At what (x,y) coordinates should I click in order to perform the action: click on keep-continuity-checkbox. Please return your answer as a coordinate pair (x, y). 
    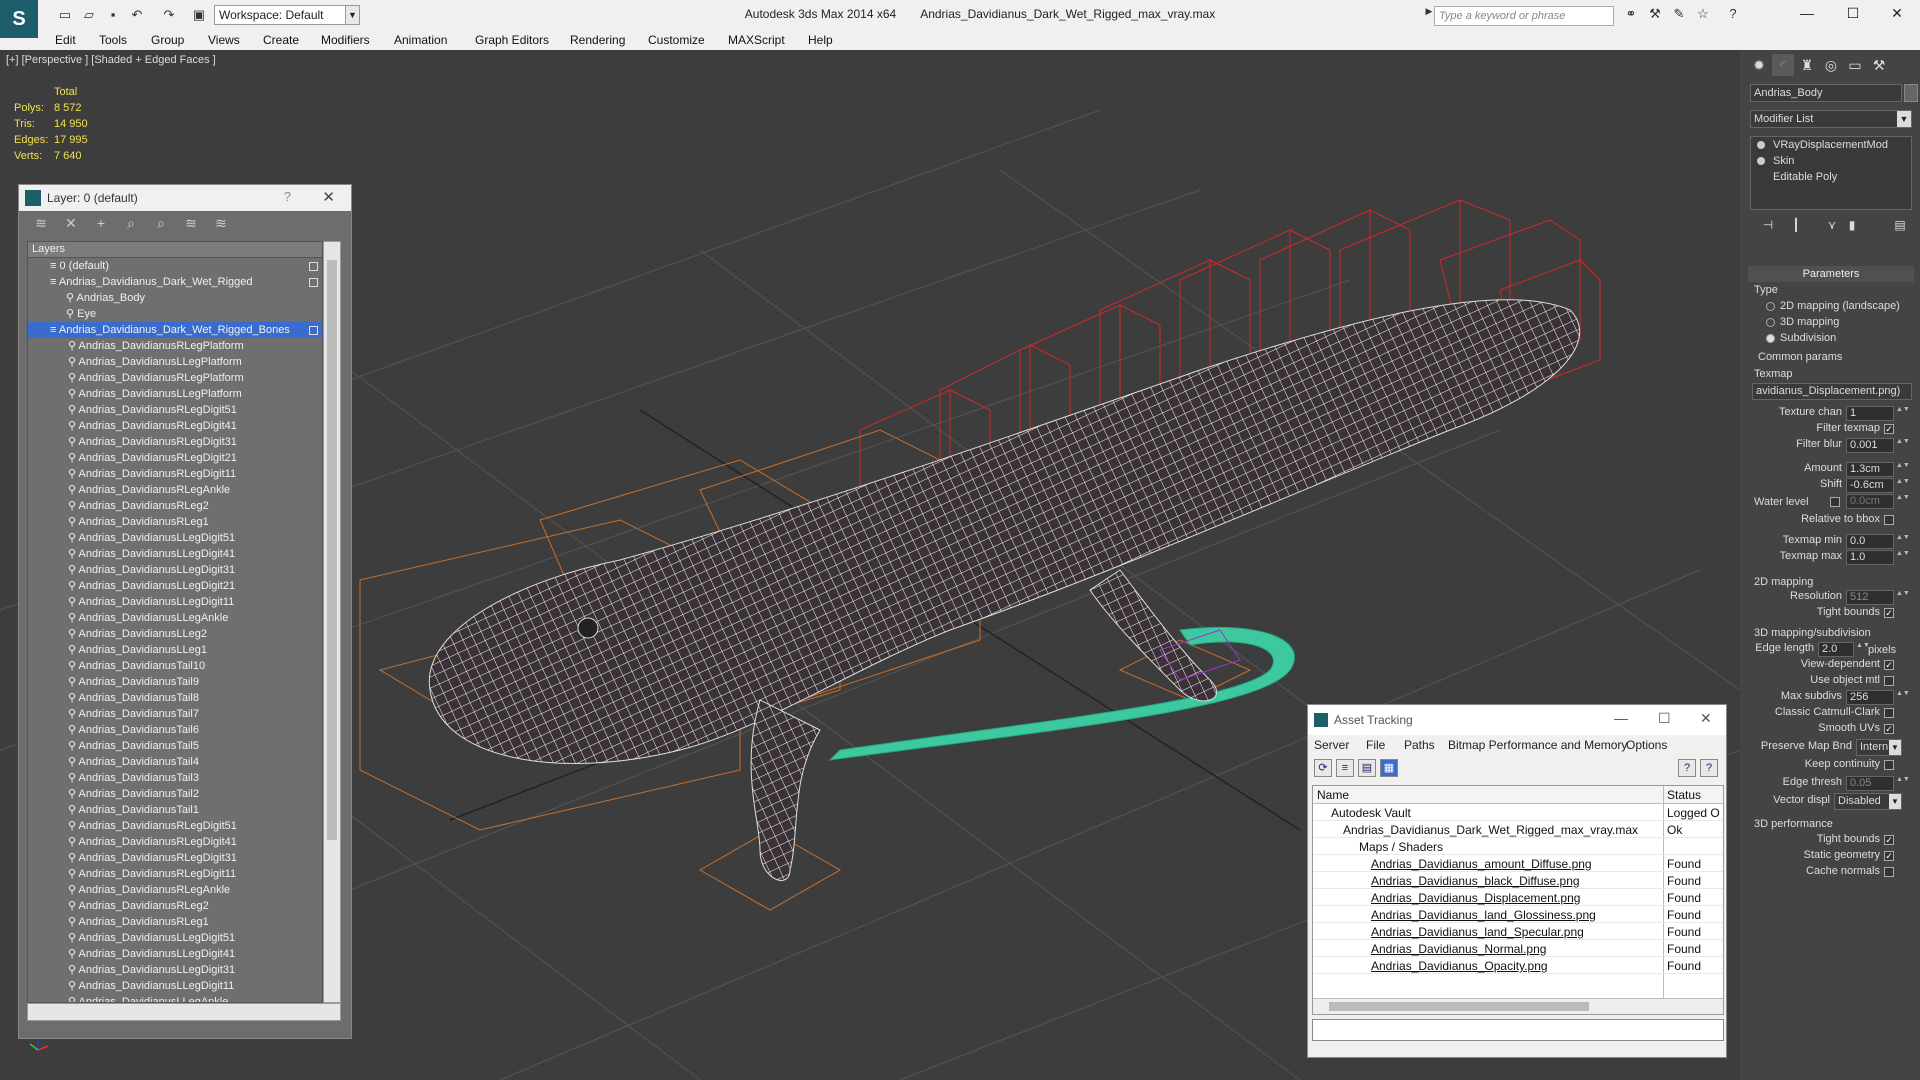
    Looking at the image, I should click on (1889, 765).